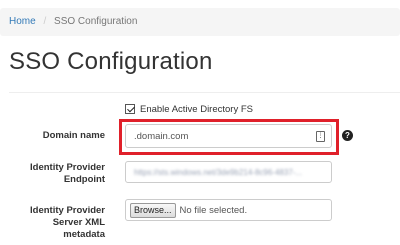  I want to click on breadcrumb: Home / SSO Configuration, so click(200, 22).